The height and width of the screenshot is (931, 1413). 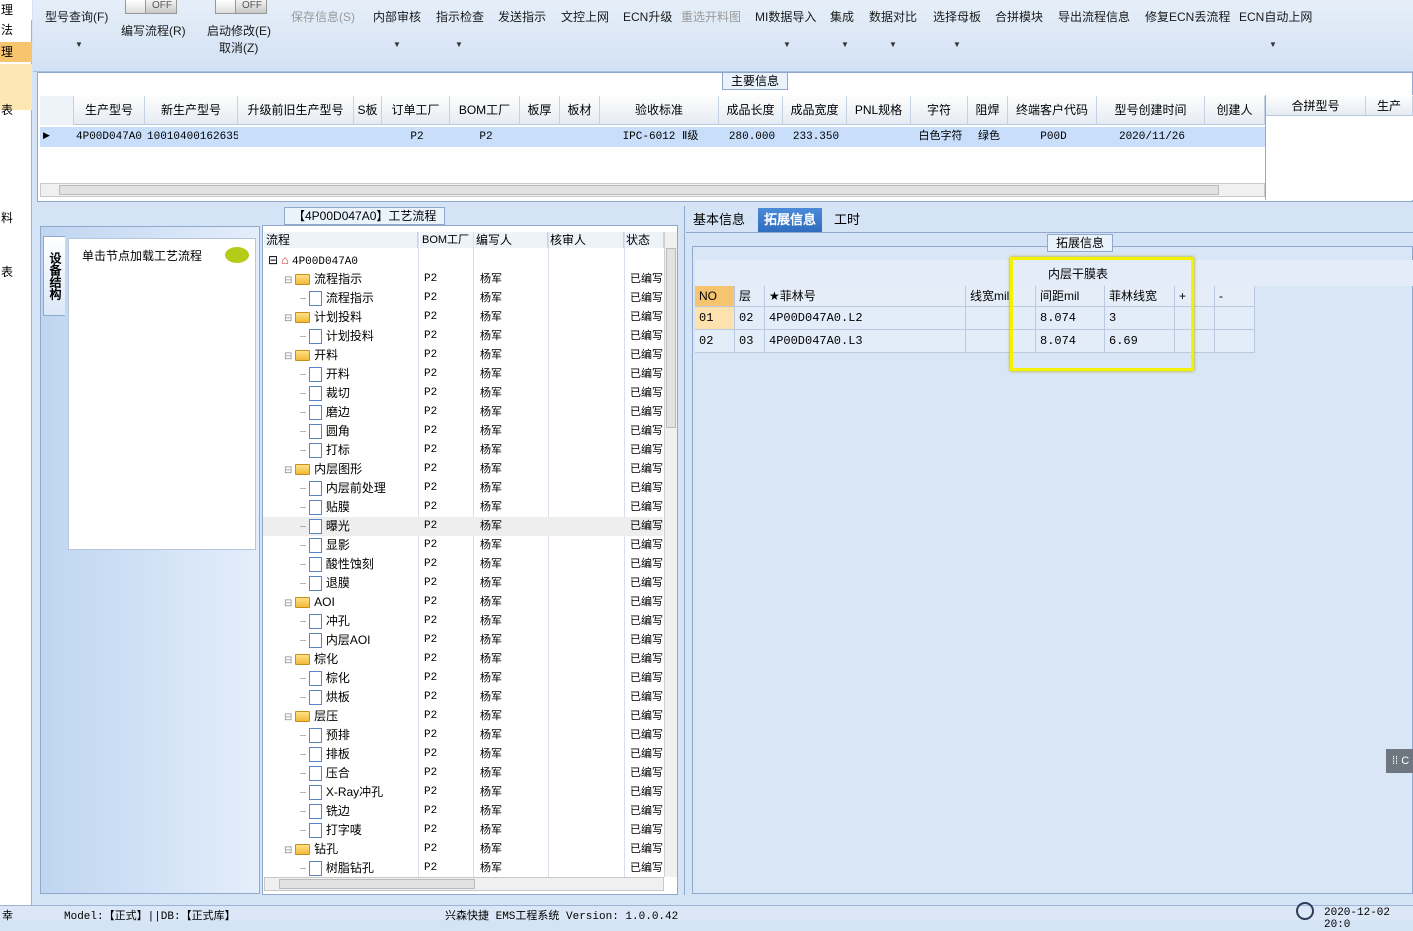 I want to click on tree-node: ⊟ 计划投料, so click(x=323, y=317).